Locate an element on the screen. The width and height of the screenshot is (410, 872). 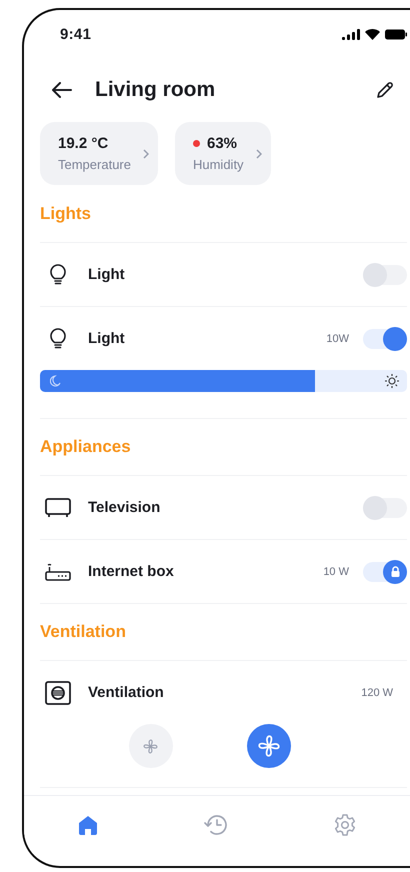
moon-icon is located at coordinates (55, 381).